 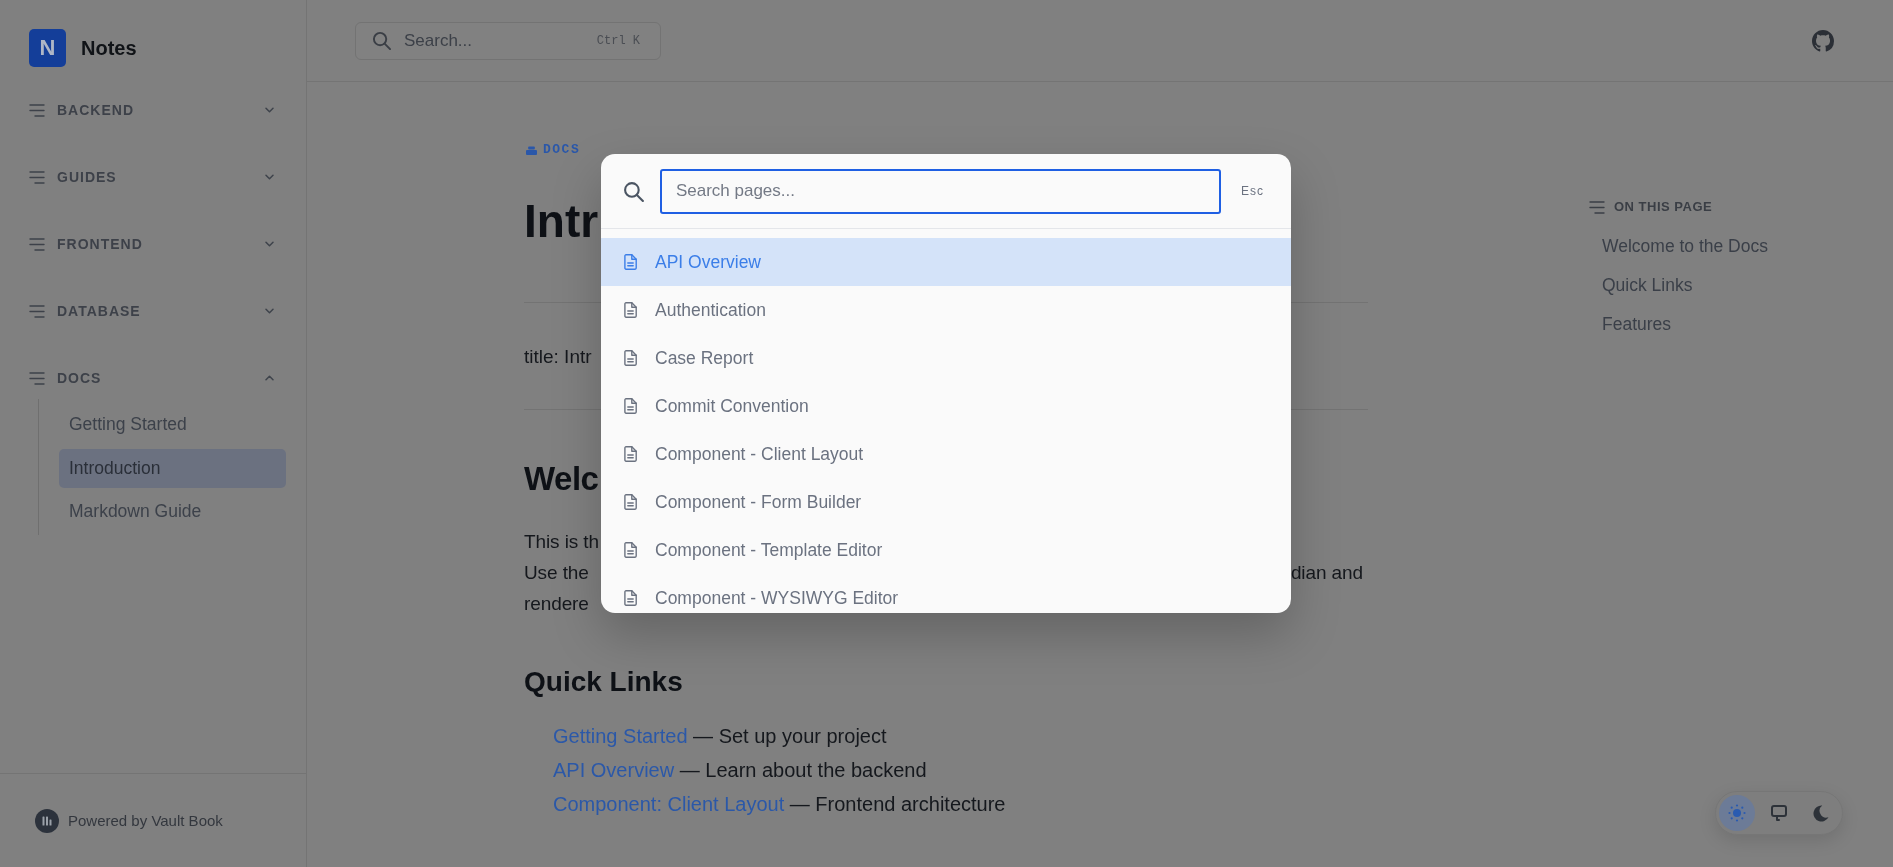 I want to click on moon-icon, so click(x=1821, y=813).